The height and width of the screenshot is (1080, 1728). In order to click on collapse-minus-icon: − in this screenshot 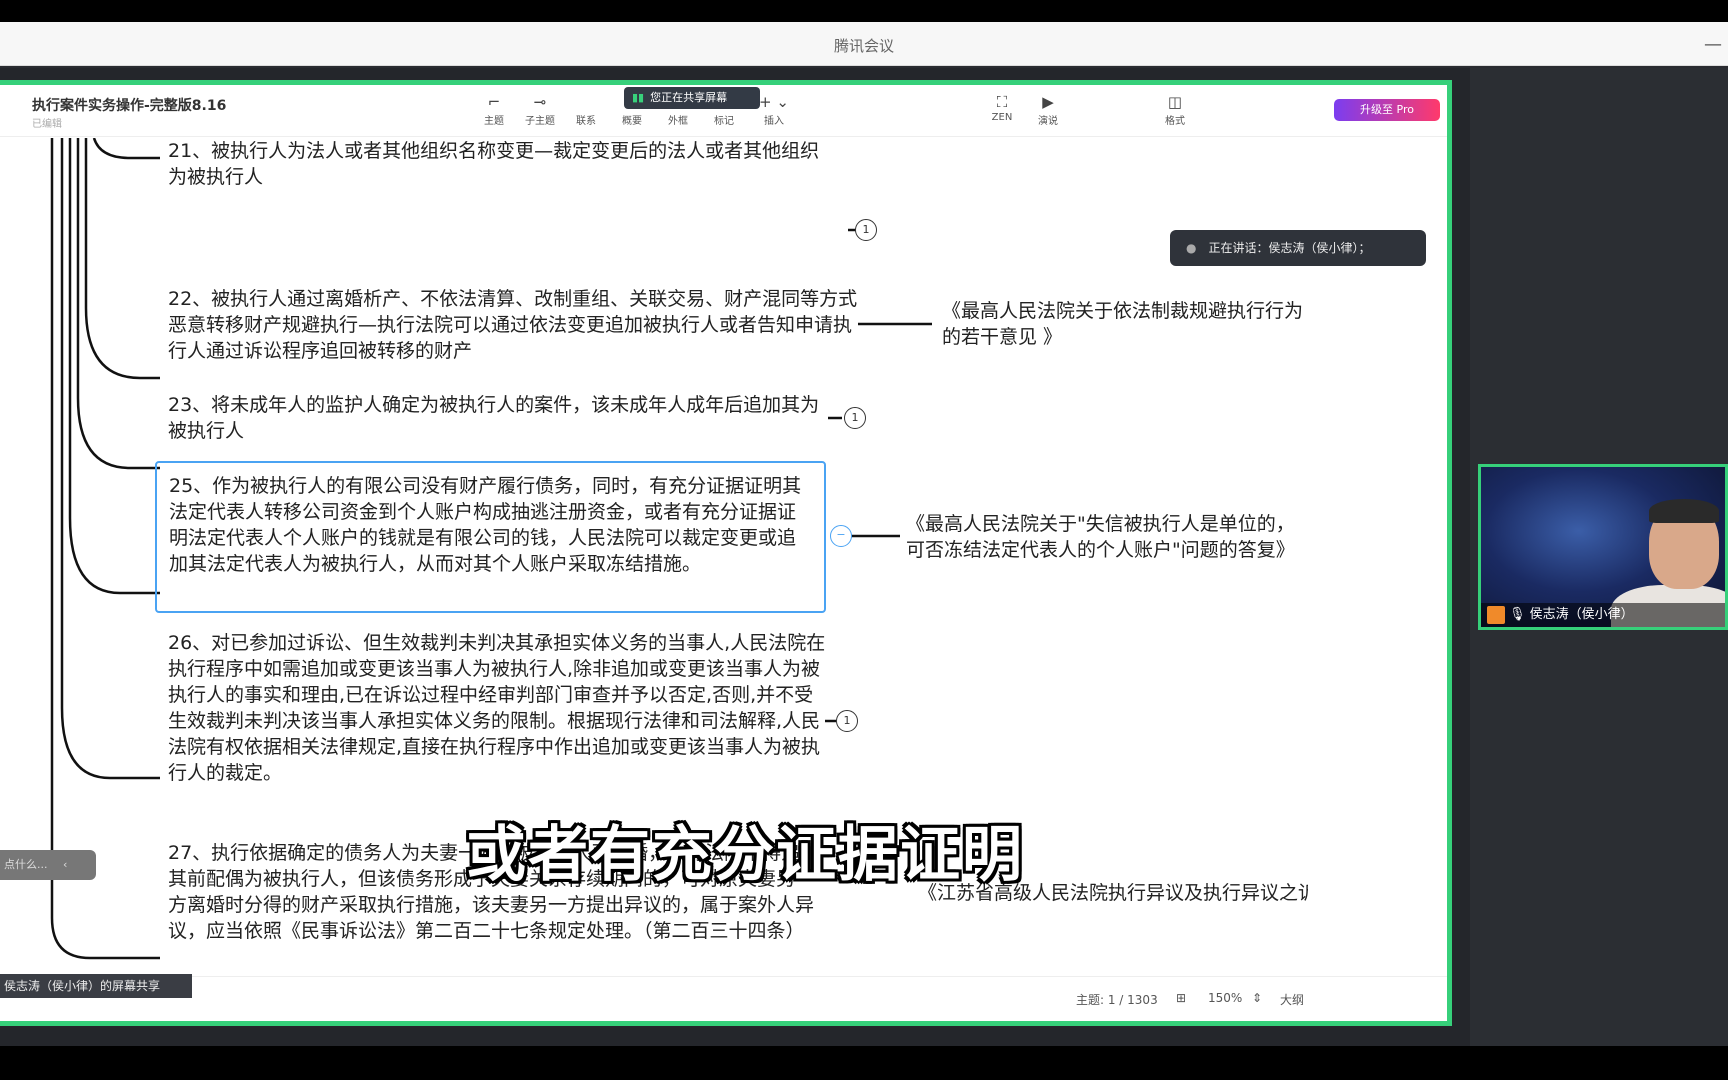, I will do `click(841, 536)`.